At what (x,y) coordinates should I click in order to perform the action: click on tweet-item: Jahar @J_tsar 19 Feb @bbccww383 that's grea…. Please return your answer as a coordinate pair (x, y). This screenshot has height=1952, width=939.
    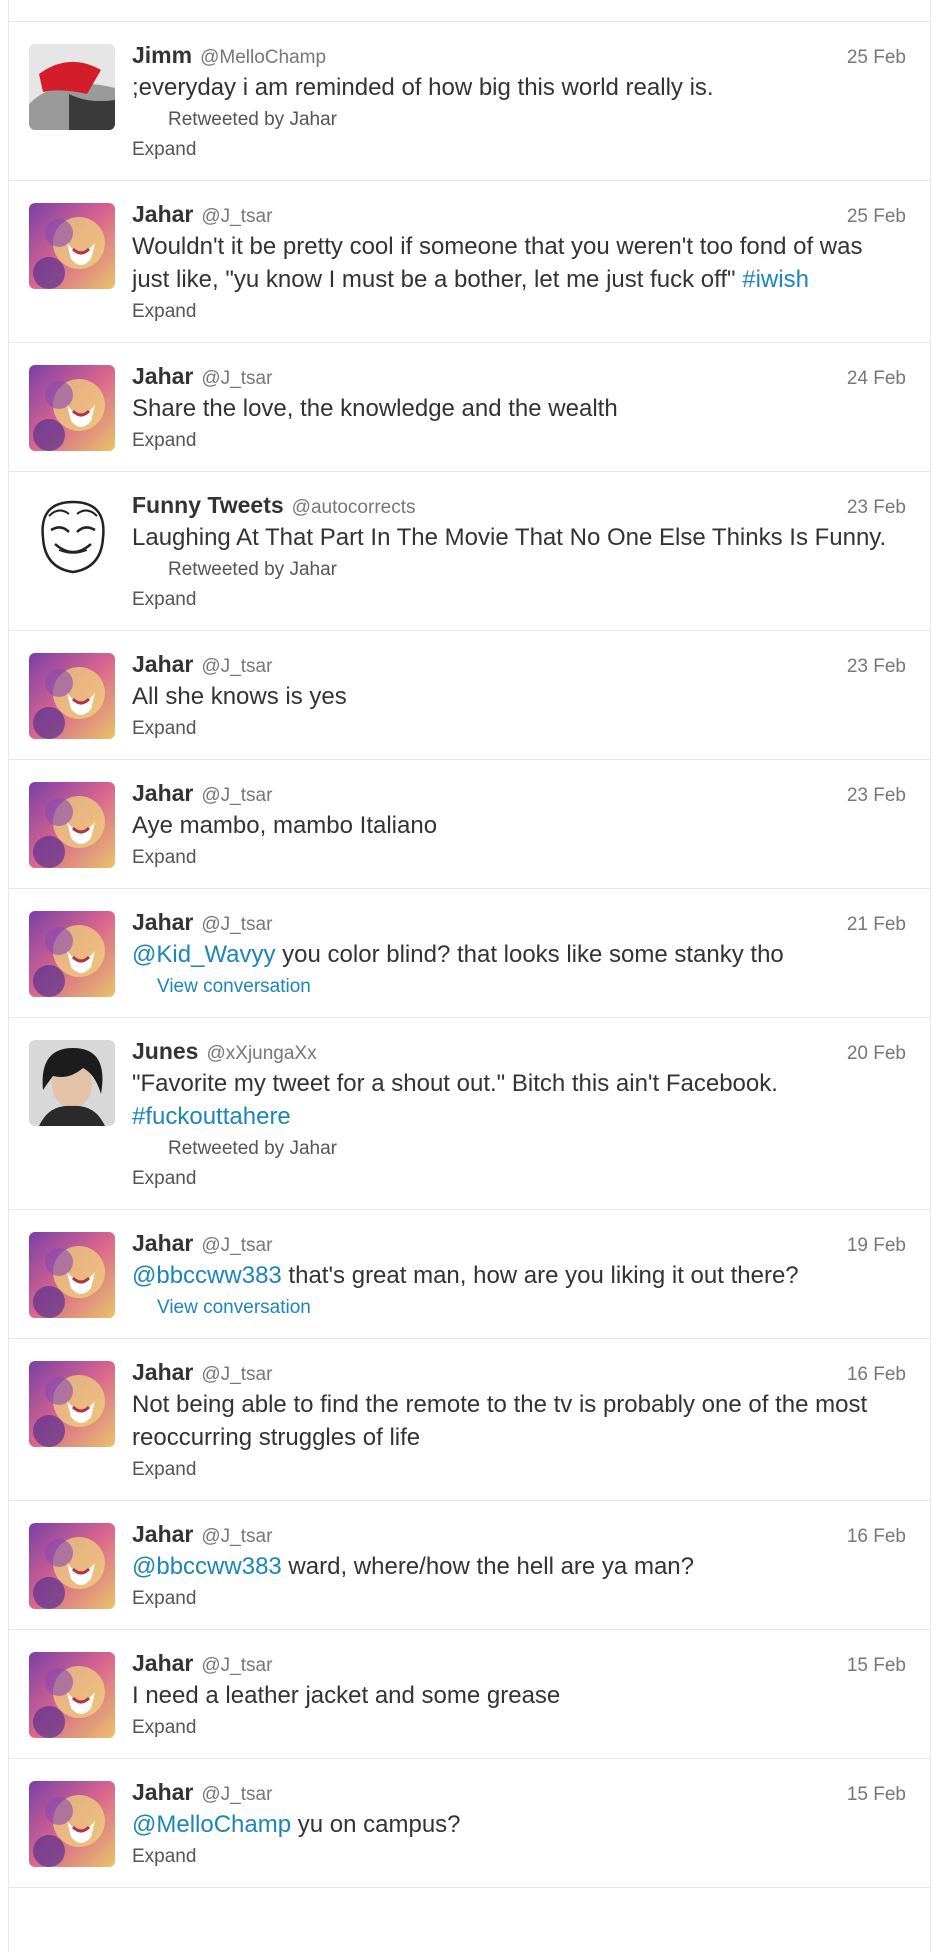
    Looking at the image, I should click on (469, 1274).